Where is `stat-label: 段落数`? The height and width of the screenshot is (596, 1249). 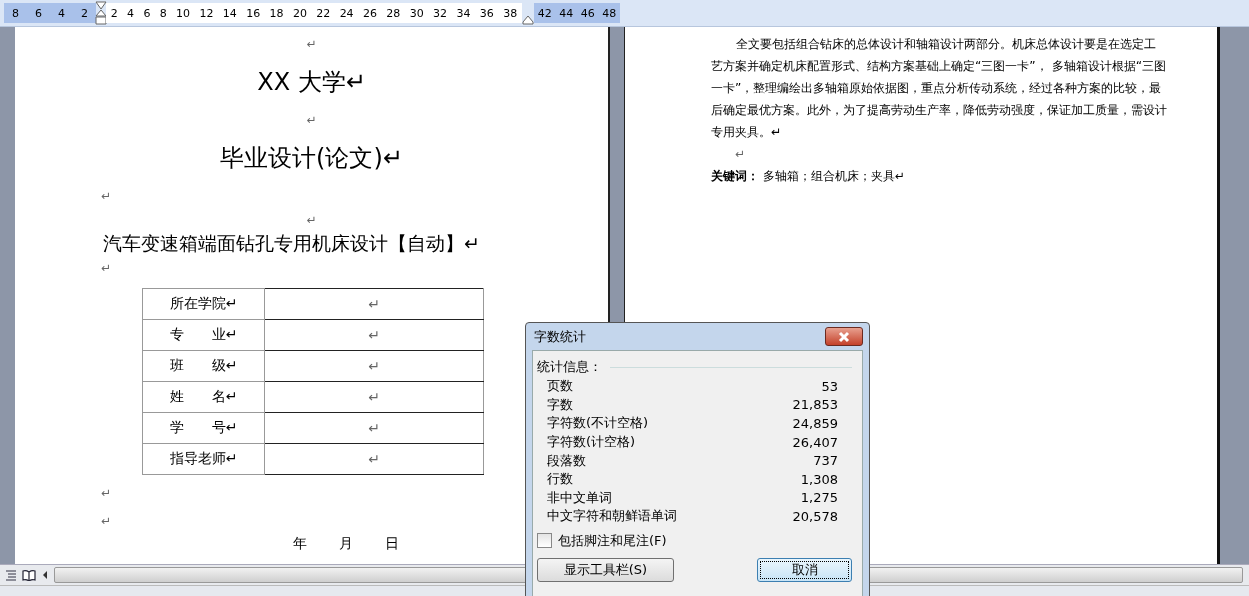 stat-label: 段落数 is located at coordinates (566, 460).